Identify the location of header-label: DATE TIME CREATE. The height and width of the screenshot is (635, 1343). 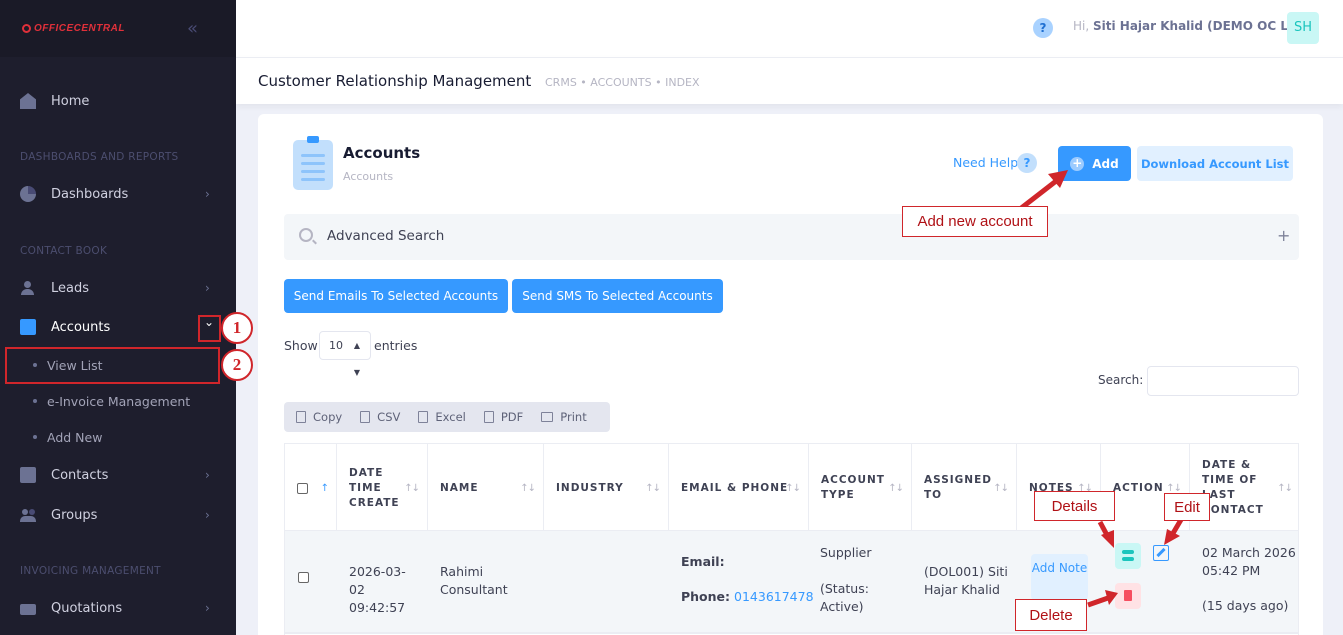
(374, 487).